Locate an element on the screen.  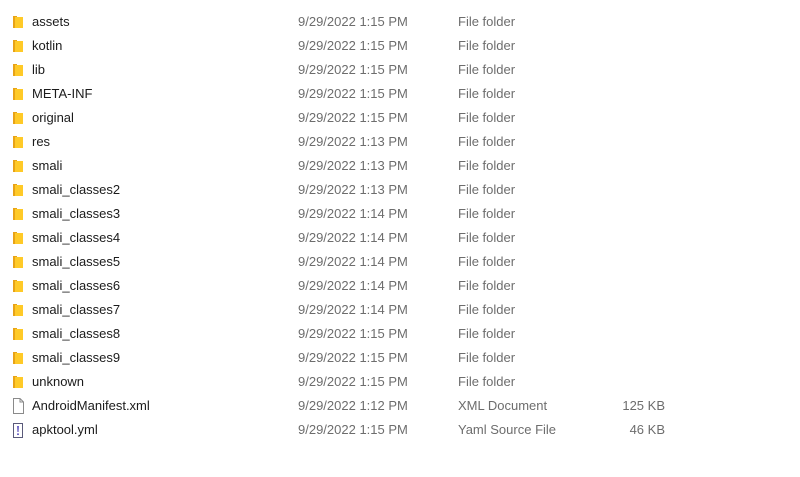
file-size: 46 KB is located at coordinates (647, 429).